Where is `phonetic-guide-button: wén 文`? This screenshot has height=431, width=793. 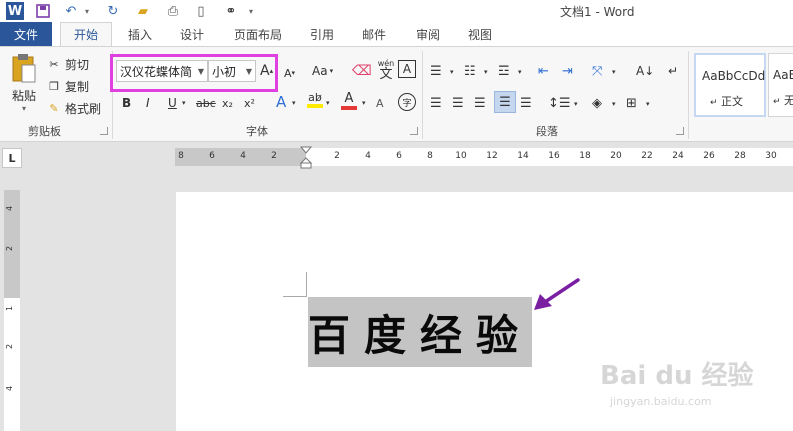
phonetic-guide-button: wén 文 is located at coordinates (386, 70).